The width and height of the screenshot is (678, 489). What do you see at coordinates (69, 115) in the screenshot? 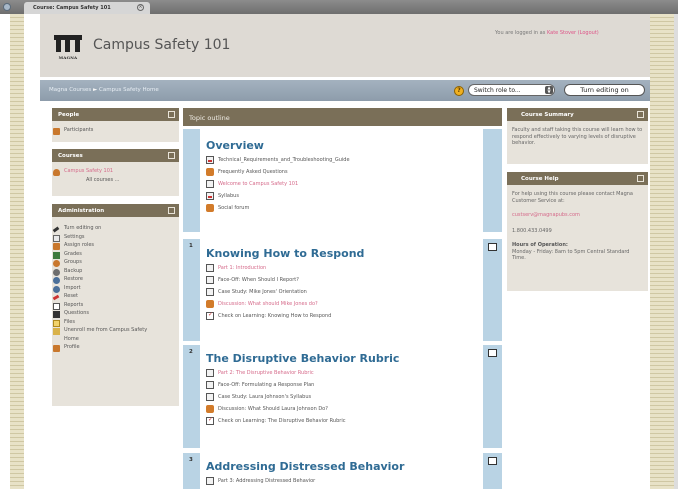
I see `people-block-title: People` at bounding box center [69, 115].